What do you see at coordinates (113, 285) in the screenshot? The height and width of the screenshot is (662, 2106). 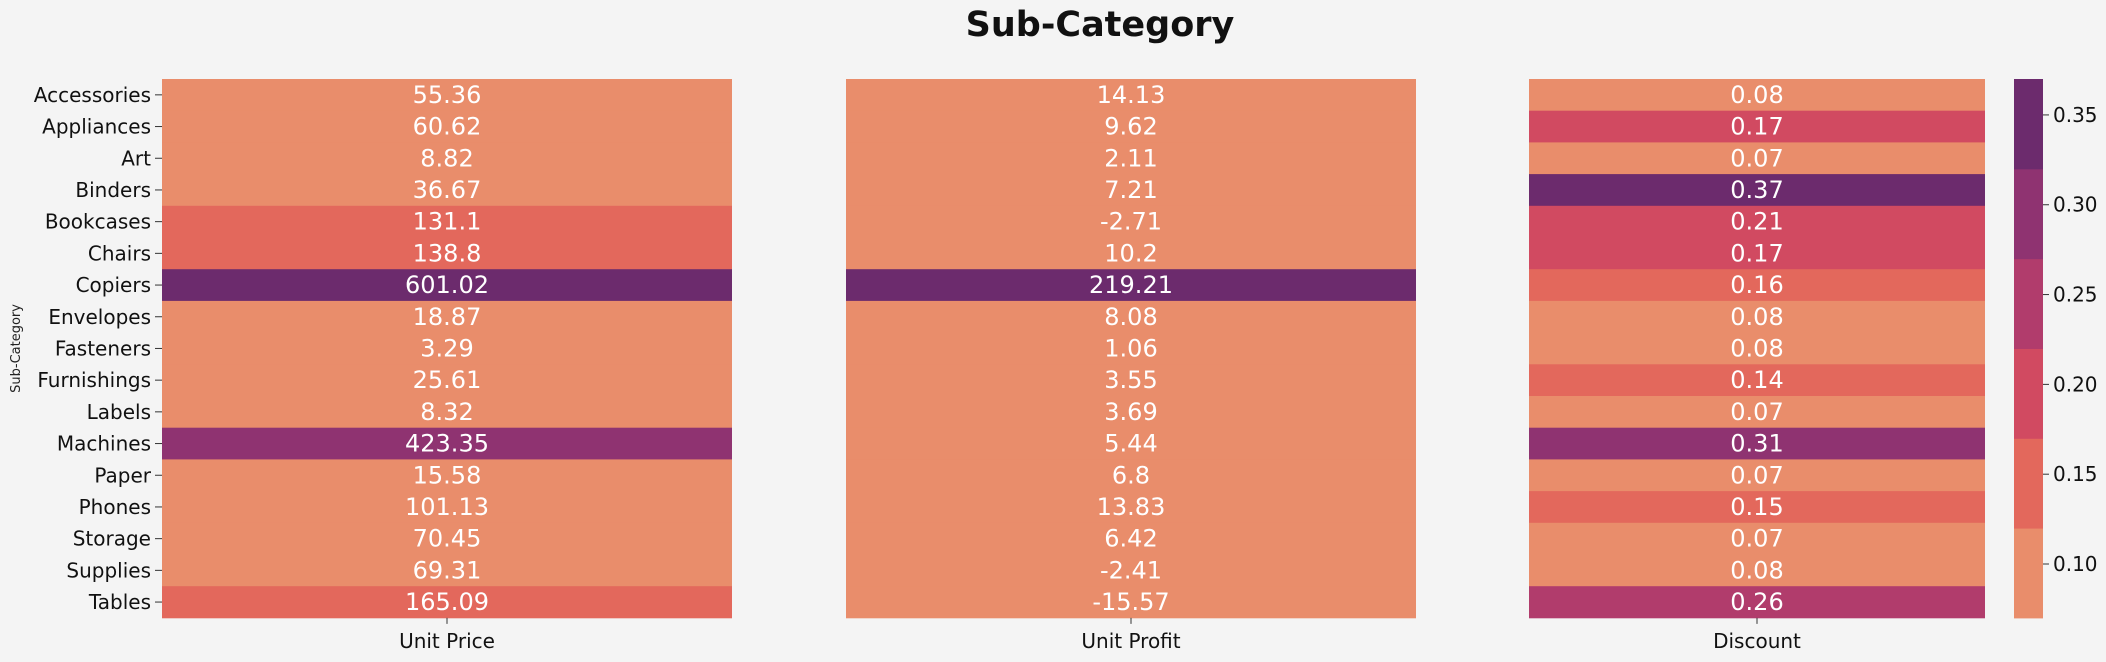 I see `row-label: Copiers` at bounding box center [113, 285].